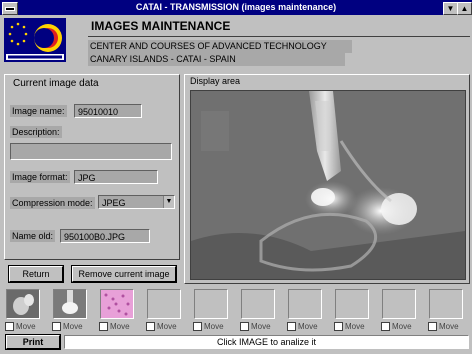 The width and height of the screenshot is (472, 354). Describe the element at coordinates (52, 203) in the screenshot. I see `compression-mode-label: Compression mode:` at that location.